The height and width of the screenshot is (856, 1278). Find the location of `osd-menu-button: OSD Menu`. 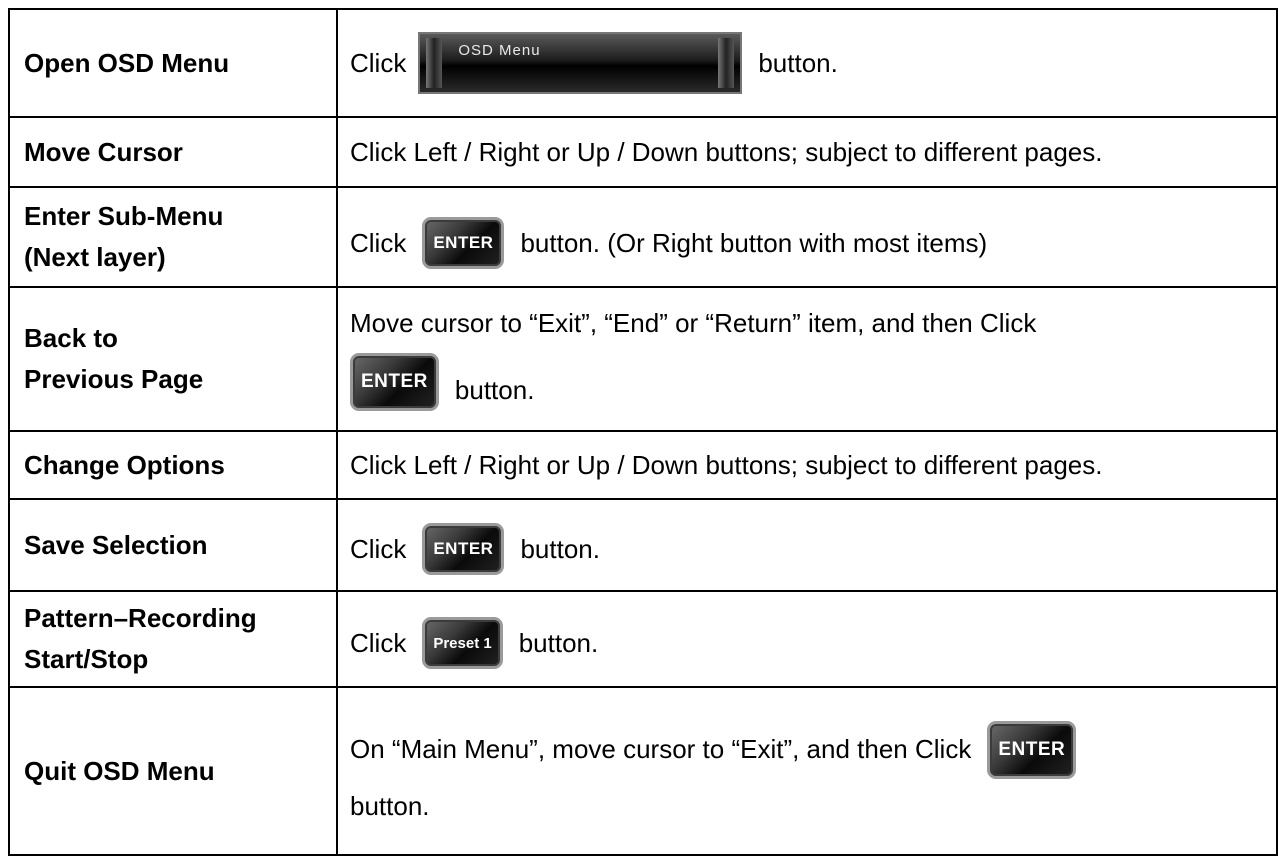

osd-menu-button: OSD Menu is located at coordinates (580, 63).